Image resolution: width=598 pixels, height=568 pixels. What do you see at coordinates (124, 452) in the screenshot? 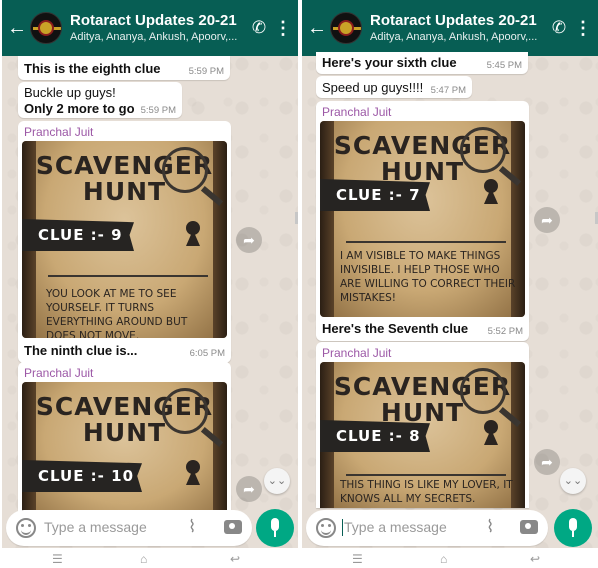
I see `scavenger-hunt-poster-image: SCAVENGER HUNT CLUE :- 10` at bounding box center [124, 452].